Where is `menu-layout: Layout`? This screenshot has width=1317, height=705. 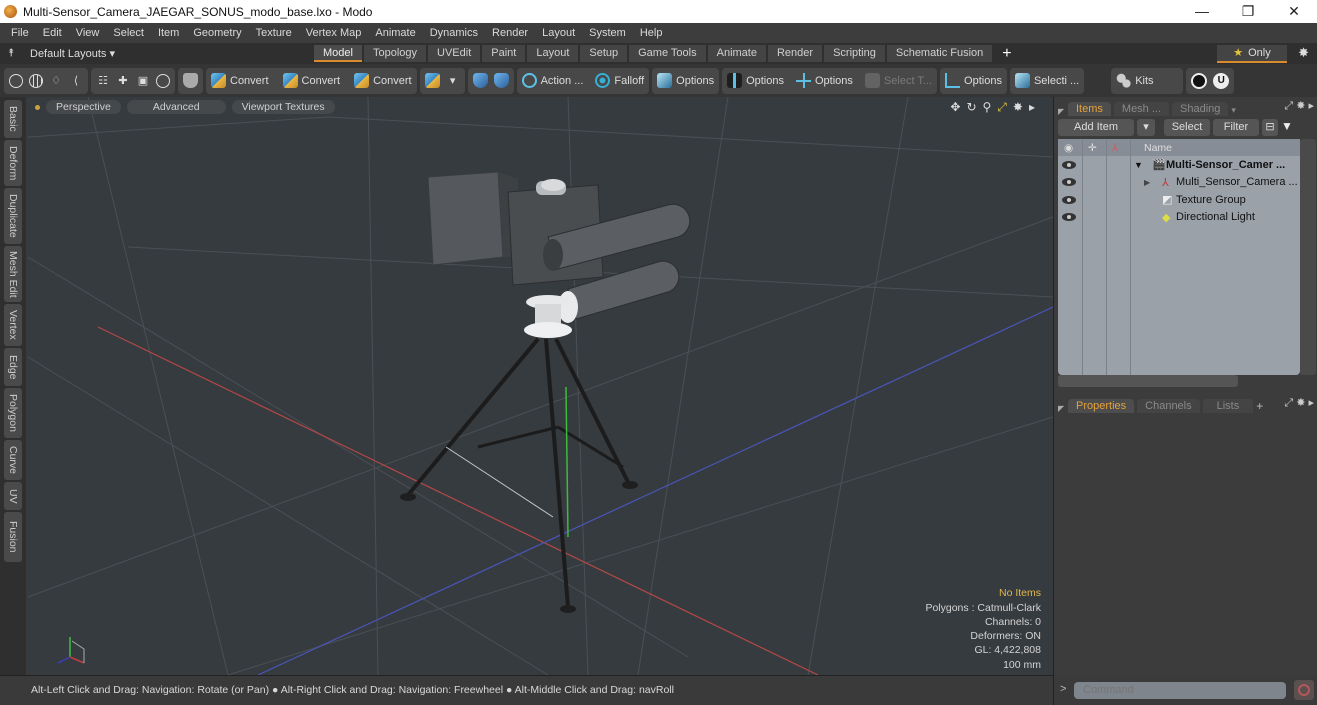 menu-layout: Layout is located at coordinates (558, 33).